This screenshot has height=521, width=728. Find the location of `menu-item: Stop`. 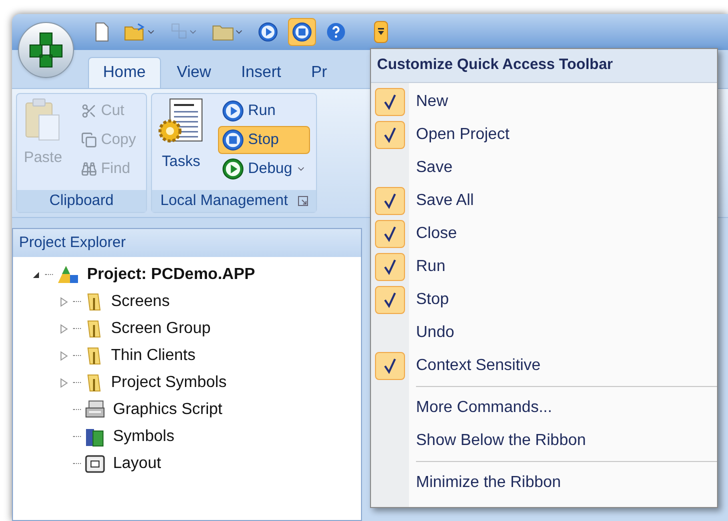

menu-item: Stop is located at coordinates (544, 299).